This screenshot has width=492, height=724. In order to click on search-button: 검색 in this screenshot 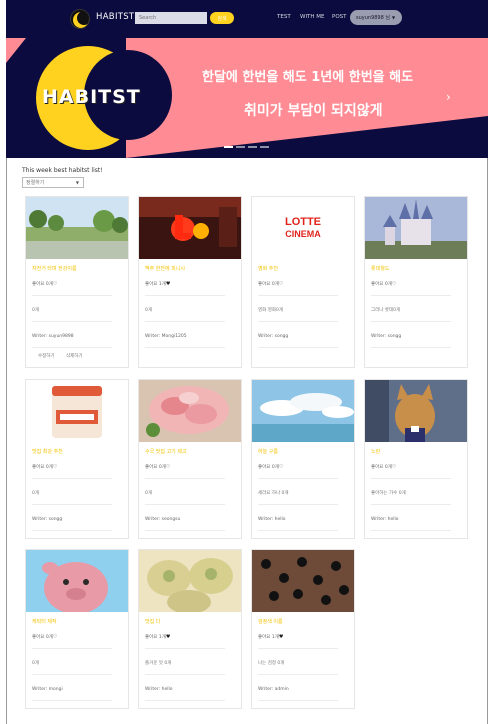, I will do `click(222, 18)`.